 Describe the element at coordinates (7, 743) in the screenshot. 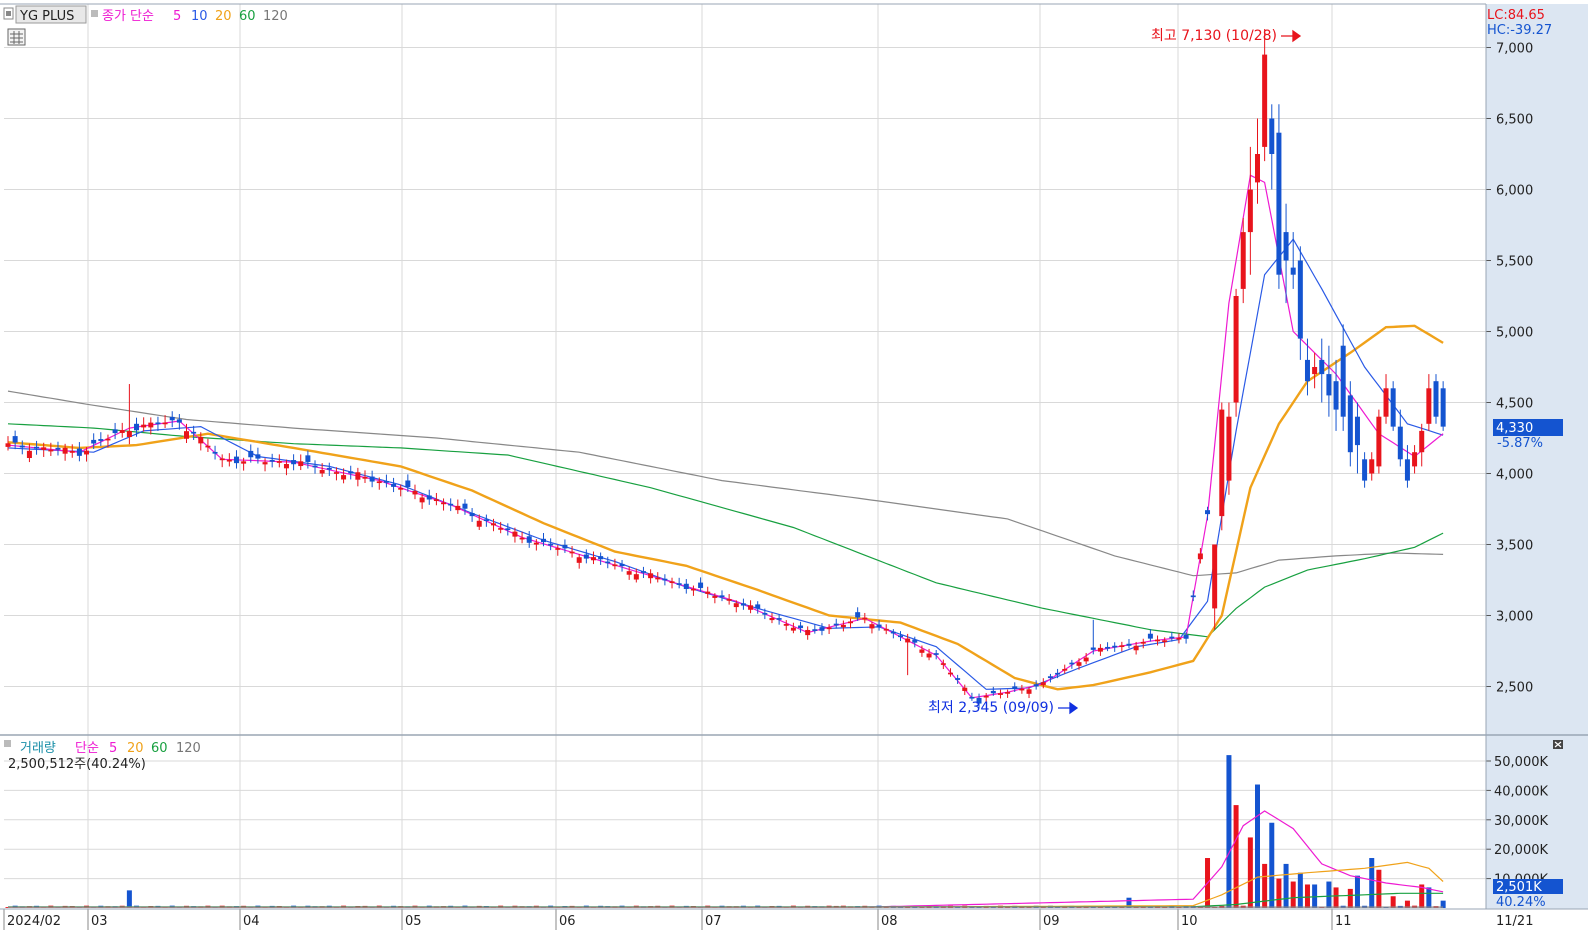

I see `volume-bullet-icon` at that location.